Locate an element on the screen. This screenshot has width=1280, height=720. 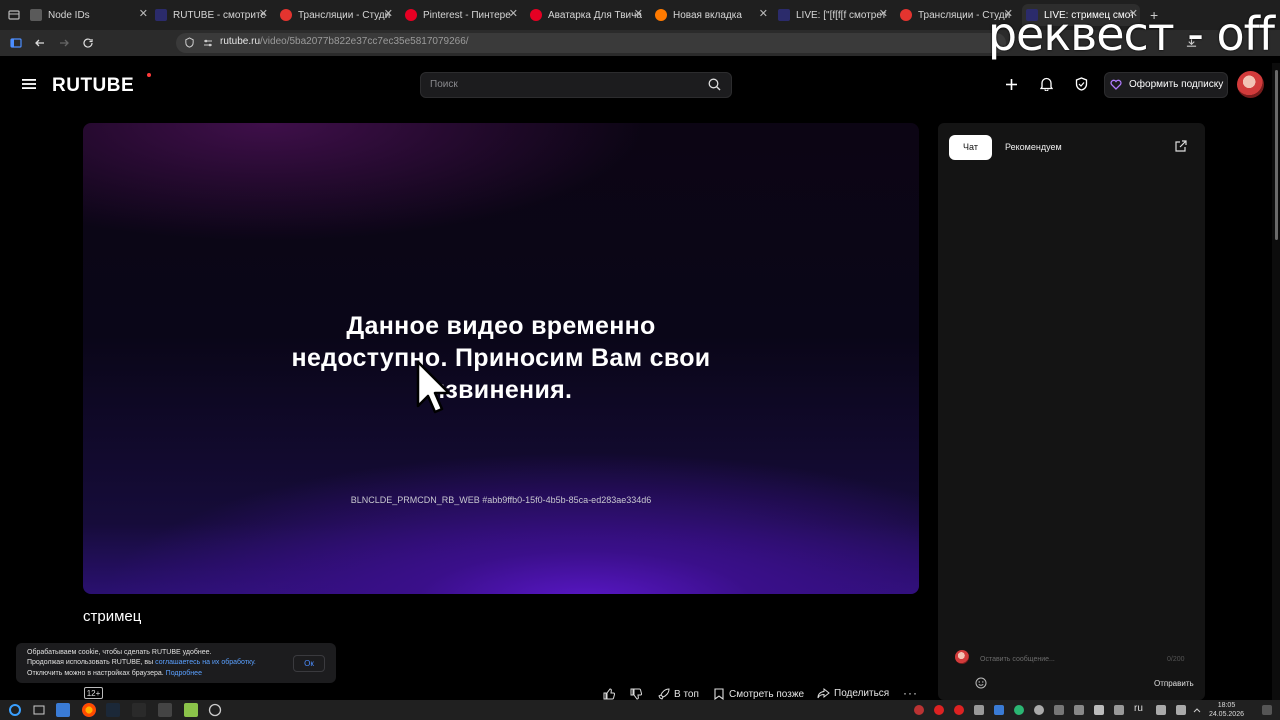
watch-later-button: Смотреть позже is located at coordinates (759, 694).